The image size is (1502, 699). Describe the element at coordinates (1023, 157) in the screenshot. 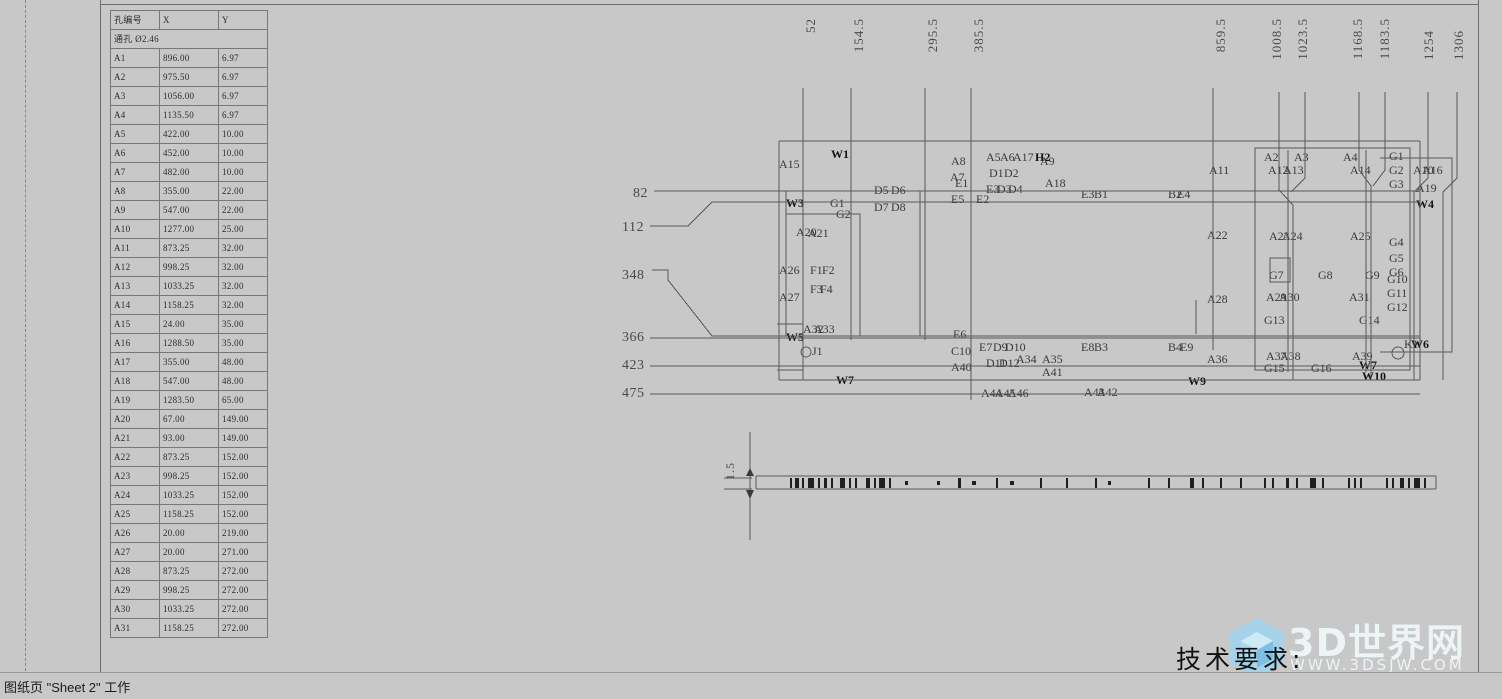

I see `part-label: A17` at that location.